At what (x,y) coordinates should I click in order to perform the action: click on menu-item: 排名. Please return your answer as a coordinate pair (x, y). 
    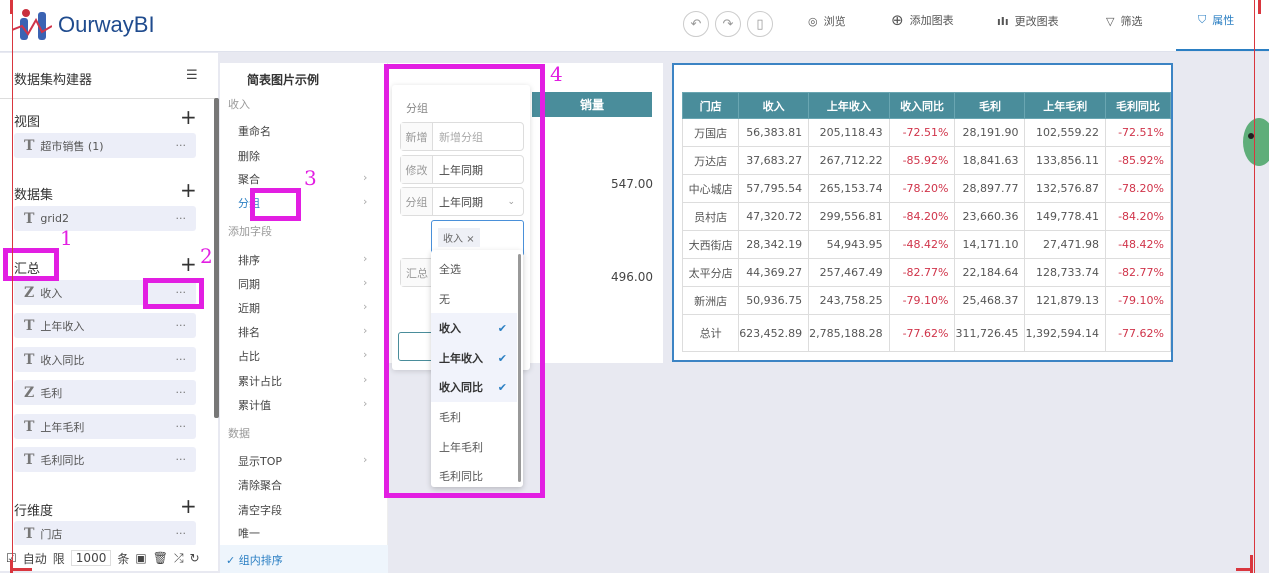
    Looking at the image, I should click on (249, 332).